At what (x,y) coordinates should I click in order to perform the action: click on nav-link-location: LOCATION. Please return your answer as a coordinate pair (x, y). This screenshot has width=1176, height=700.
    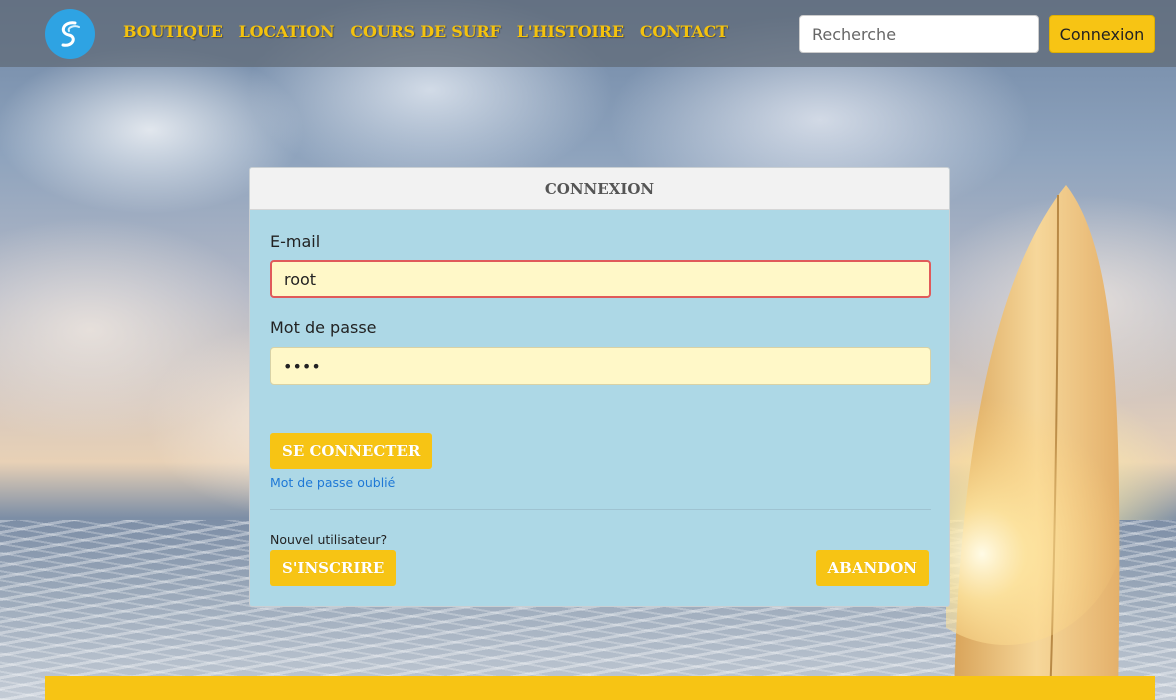
    Looking at the image, I should click on (287, 31).